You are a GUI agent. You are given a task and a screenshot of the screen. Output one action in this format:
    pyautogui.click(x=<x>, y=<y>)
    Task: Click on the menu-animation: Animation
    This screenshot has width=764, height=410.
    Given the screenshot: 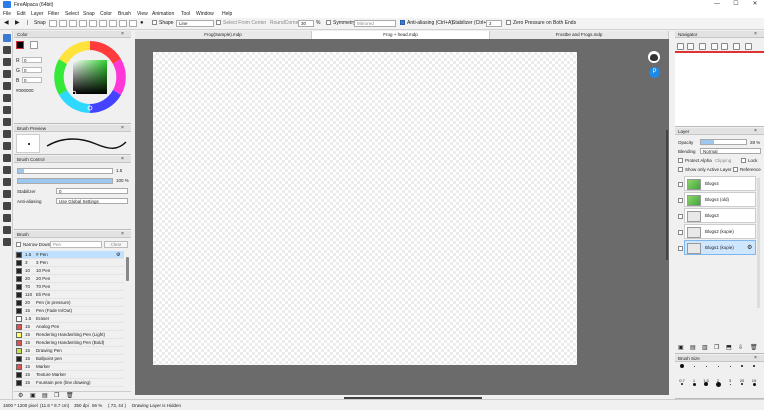 What is the action you would take?
    pyautogui.click(x=163, y=14)
    